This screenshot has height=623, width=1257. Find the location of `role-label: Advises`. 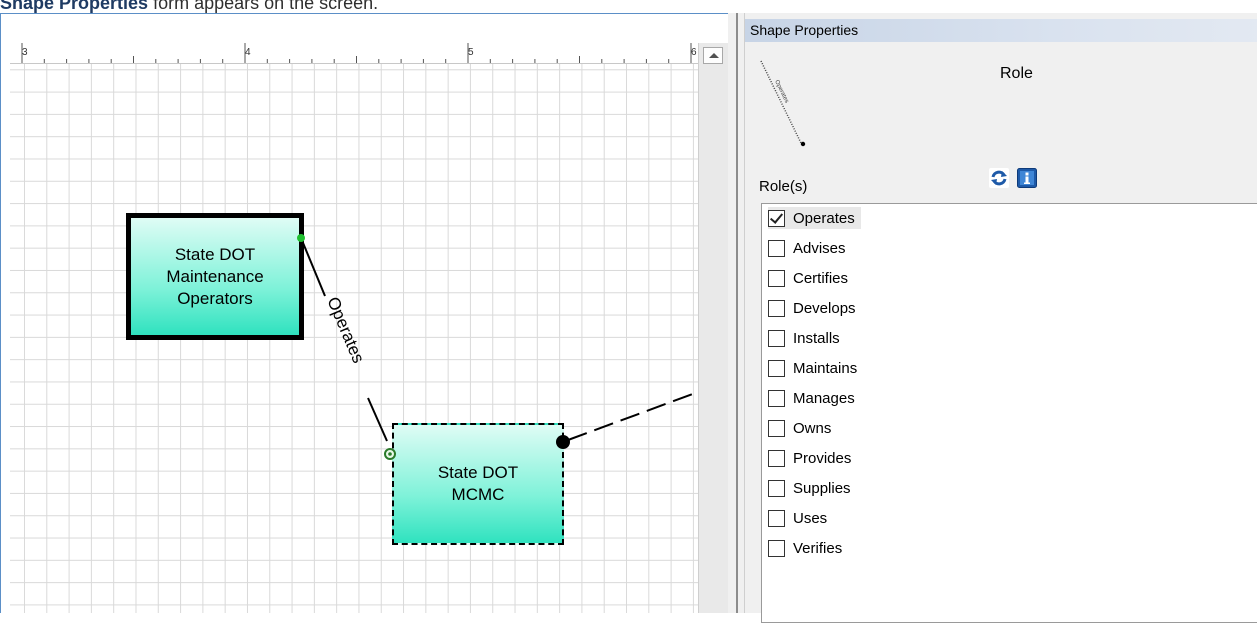

role-label: Advises is located at coordinates (819, 248).